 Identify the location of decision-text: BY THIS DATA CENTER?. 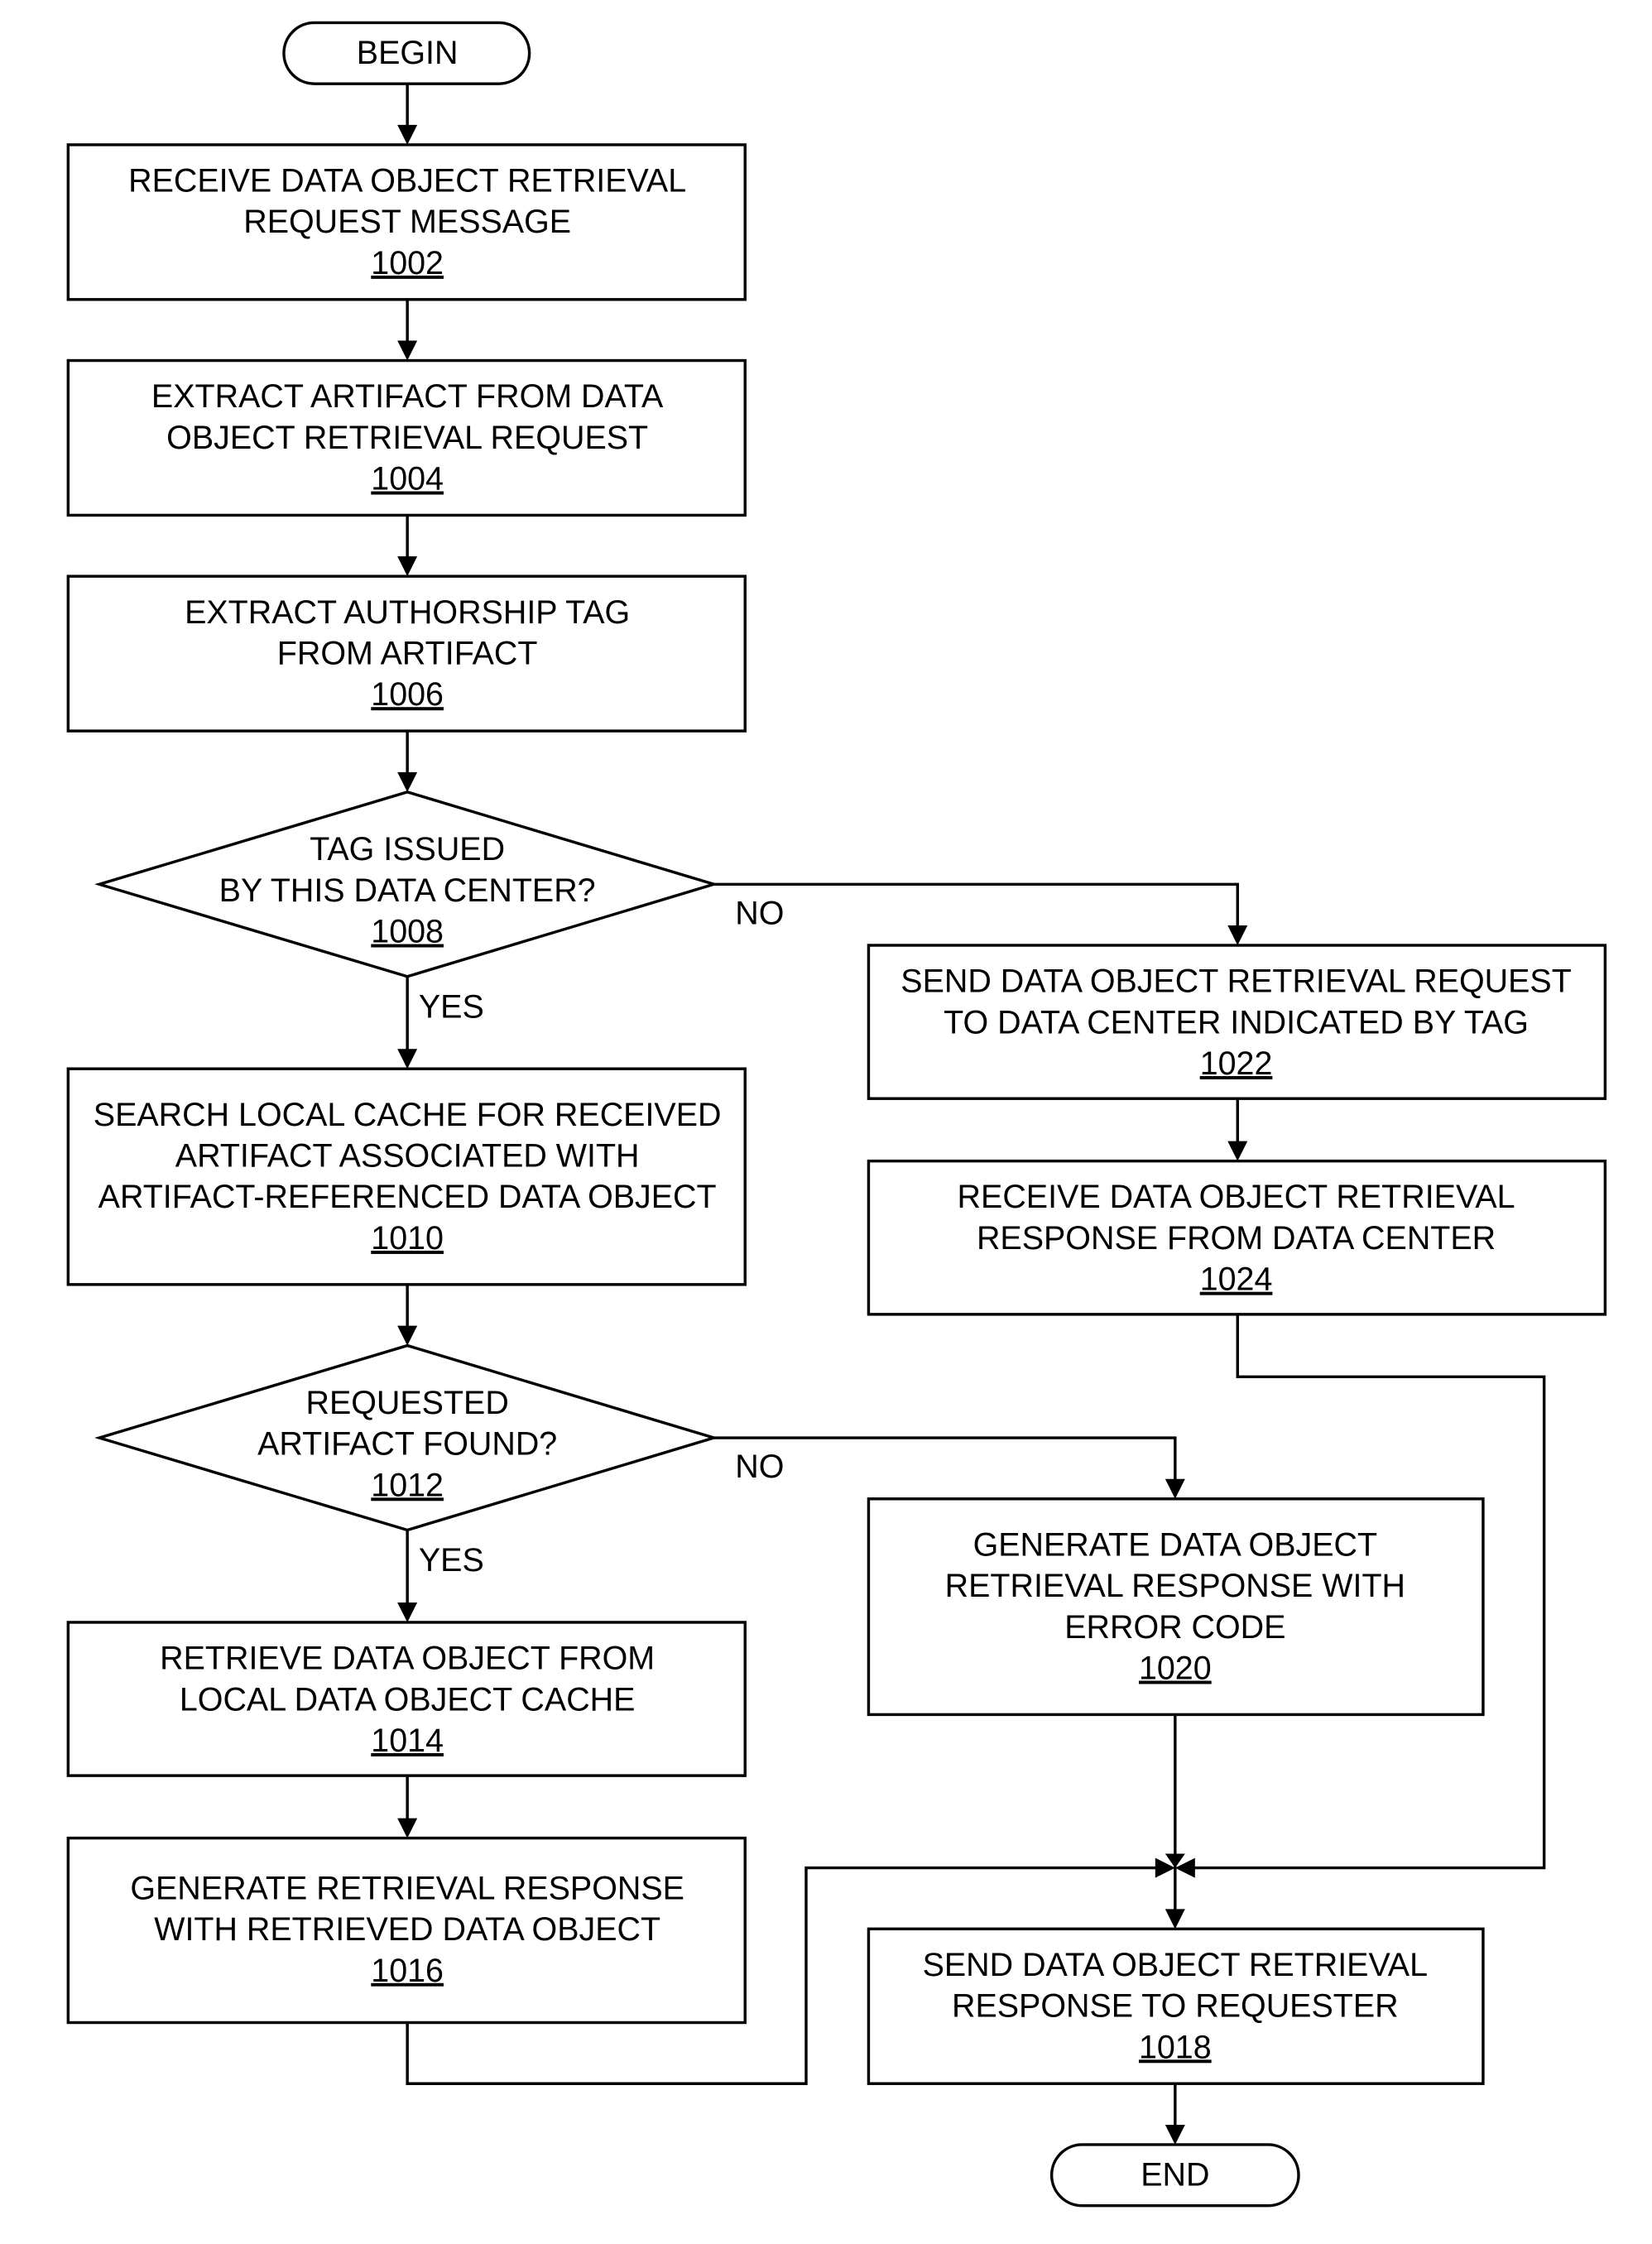
(407, 890).